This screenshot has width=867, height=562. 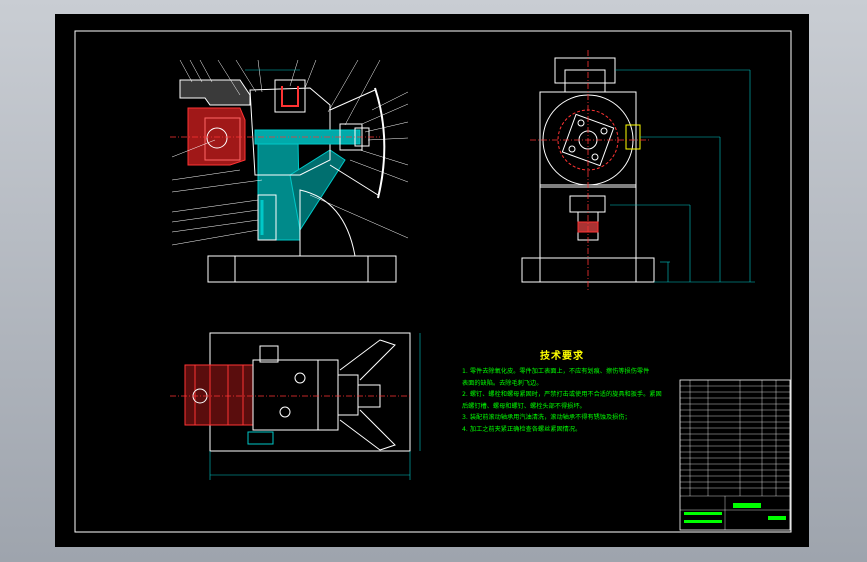 What do you see at coordinates (562, 356) in the screenshot?
I see `technical-requirements-title: 技术要求` at bounding box center [562, 356].